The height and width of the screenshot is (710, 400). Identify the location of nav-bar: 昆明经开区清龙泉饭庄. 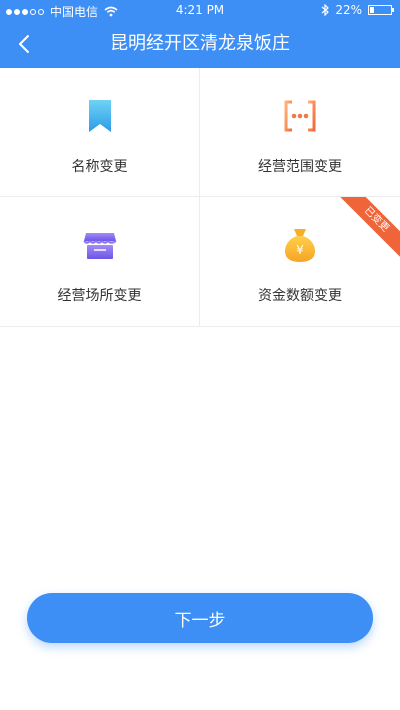
(200, 44).